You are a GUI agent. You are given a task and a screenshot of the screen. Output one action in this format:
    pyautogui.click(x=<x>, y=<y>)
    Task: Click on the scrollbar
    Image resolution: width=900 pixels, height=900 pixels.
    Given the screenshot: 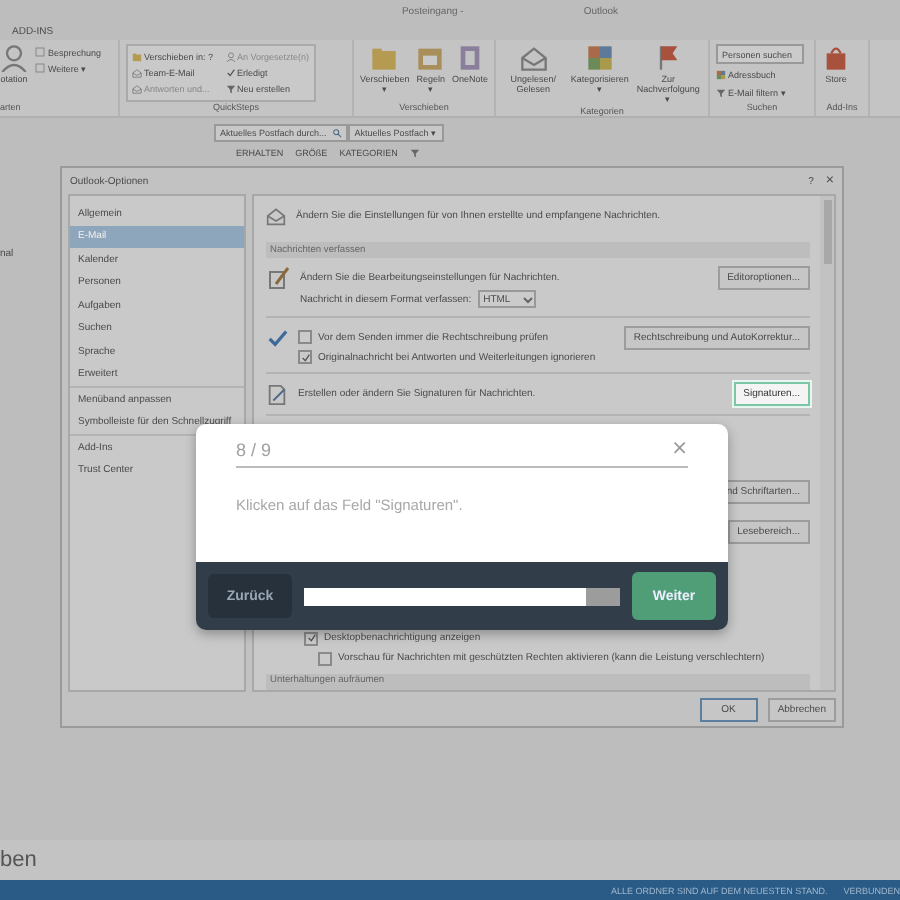 What is the action you would take?
    pyautogui.click(x=827, y=443)
    